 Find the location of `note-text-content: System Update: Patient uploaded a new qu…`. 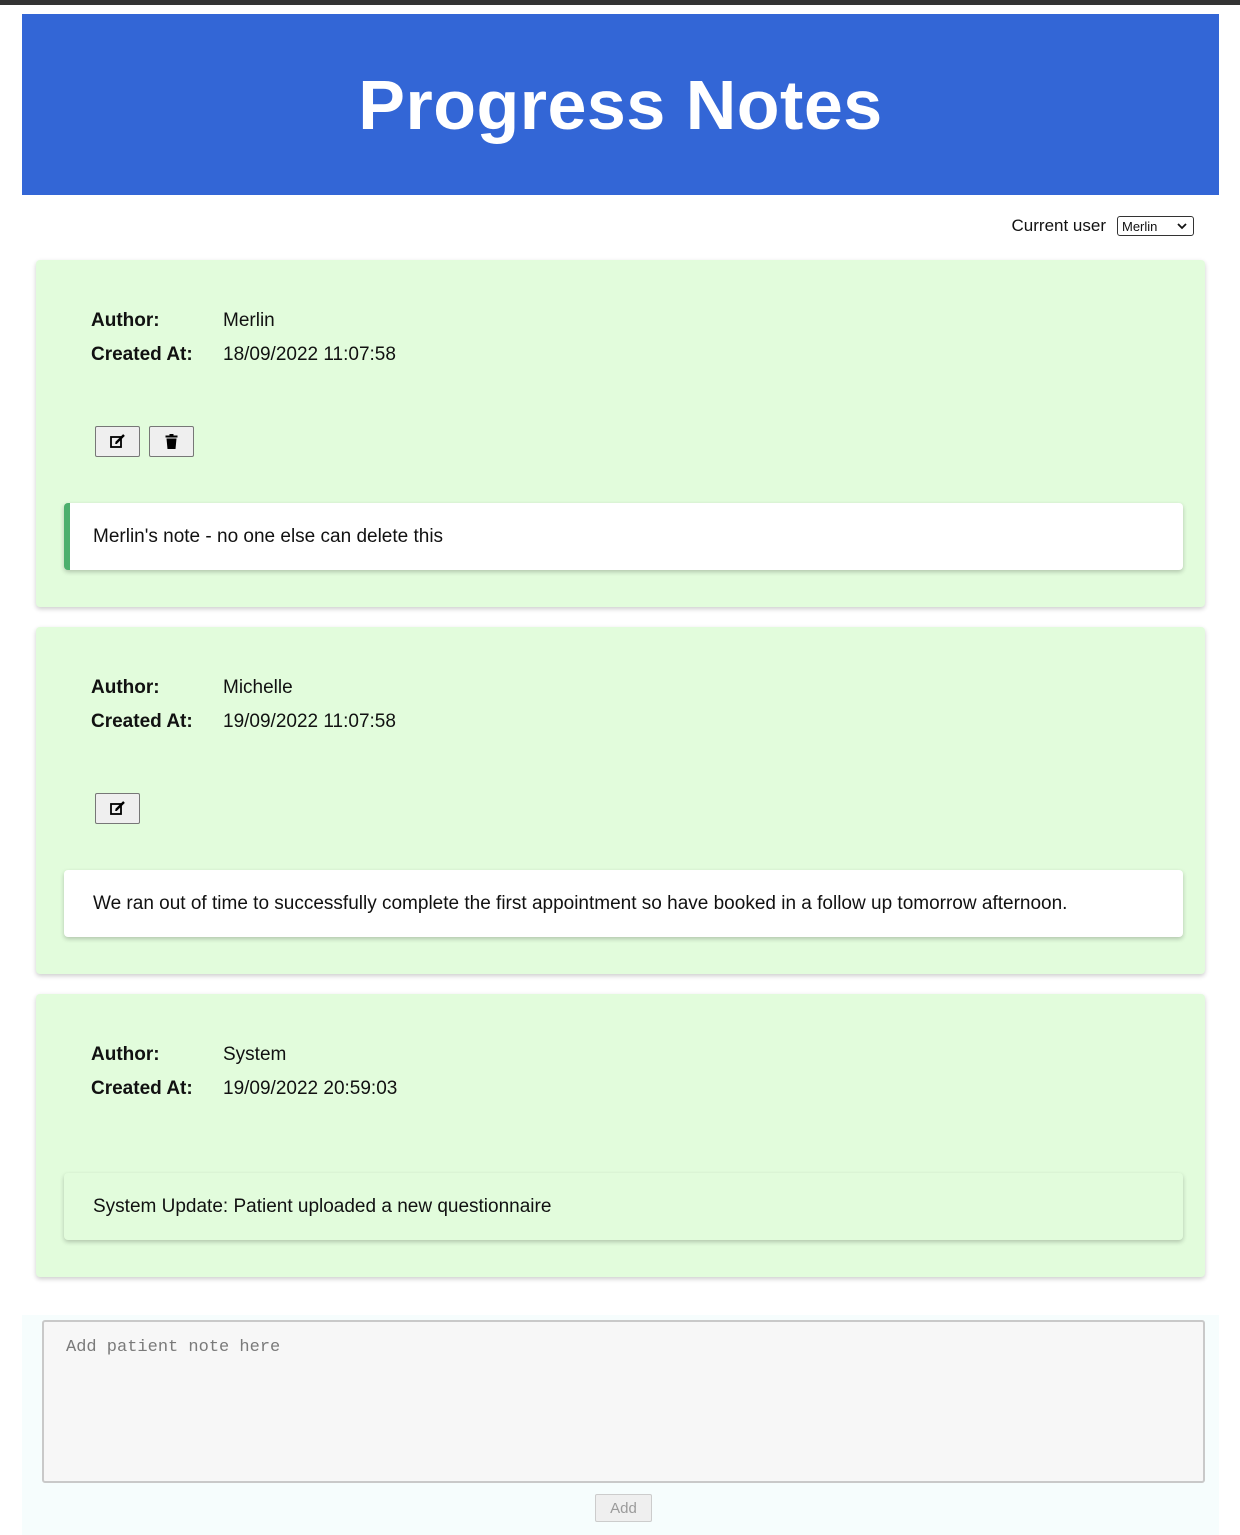

note-text-content: System Update: Patient uploaded a new qu… is located at coordinates (322, 1206).